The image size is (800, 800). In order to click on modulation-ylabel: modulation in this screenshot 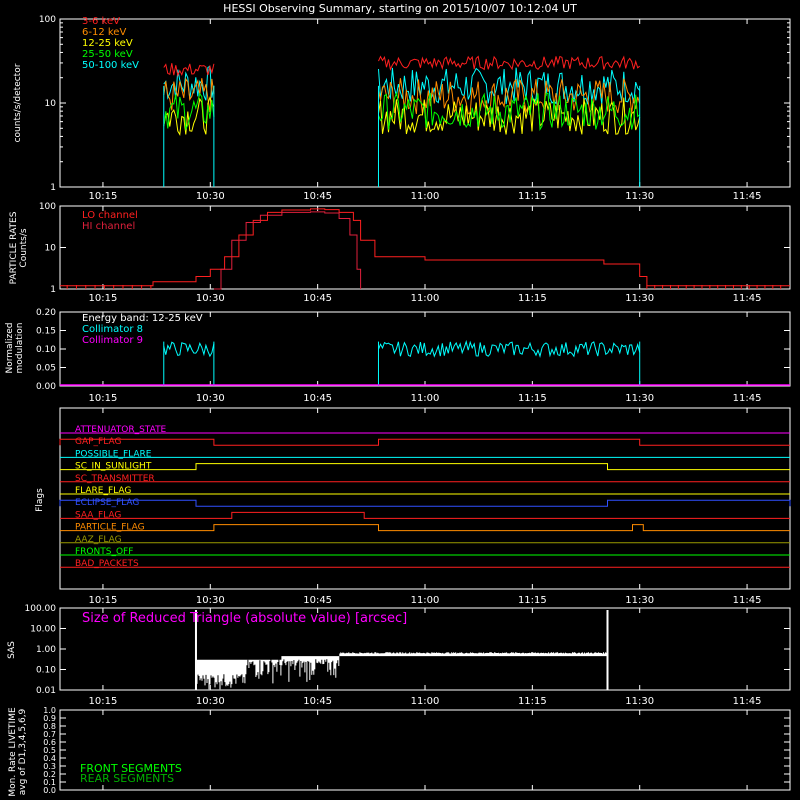, I will do `click(20, 348)`.